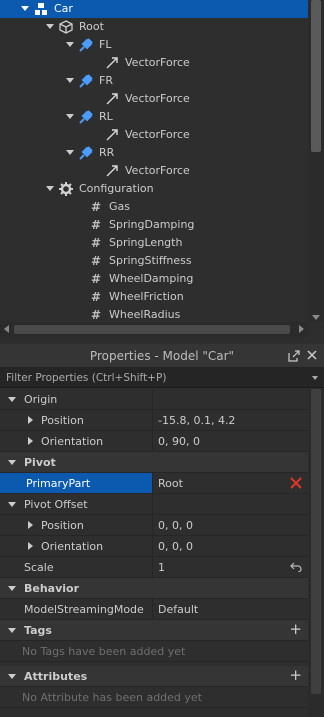 Image resolution: width=324 pixels, height=717 pixels. I want to click on tree-item-fr: FR, so click(154, 81).